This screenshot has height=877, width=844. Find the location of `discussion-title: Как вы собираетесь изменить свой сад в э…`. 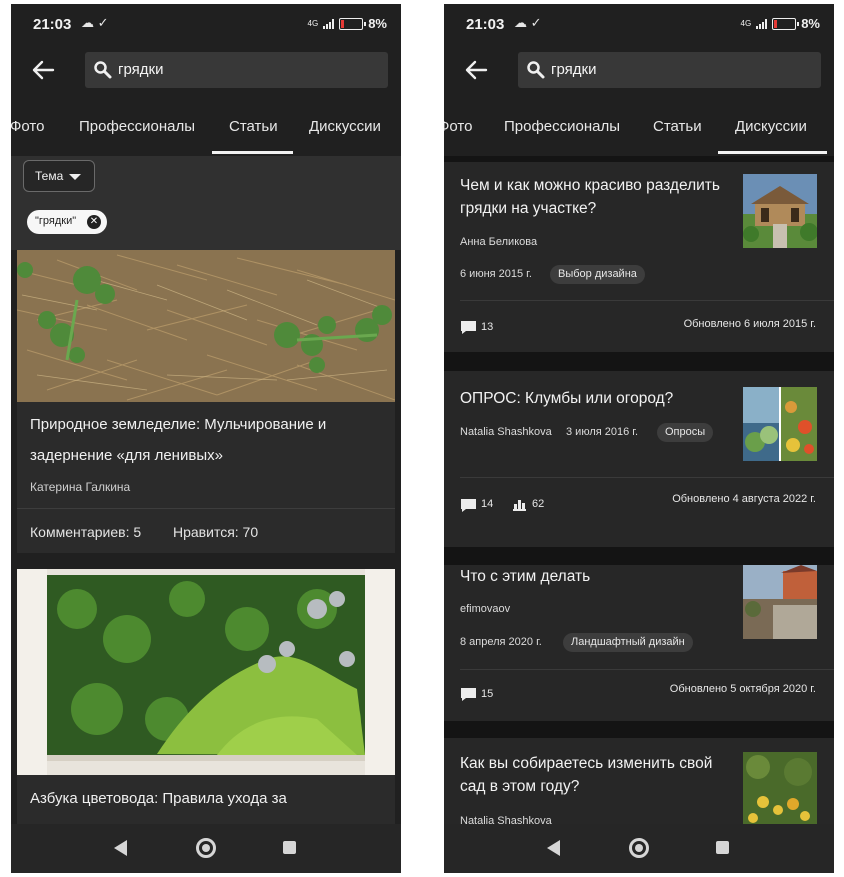

discussion-title: Как вы собираетесь изменить свой сад в э… is located at coordinates (595, 775).